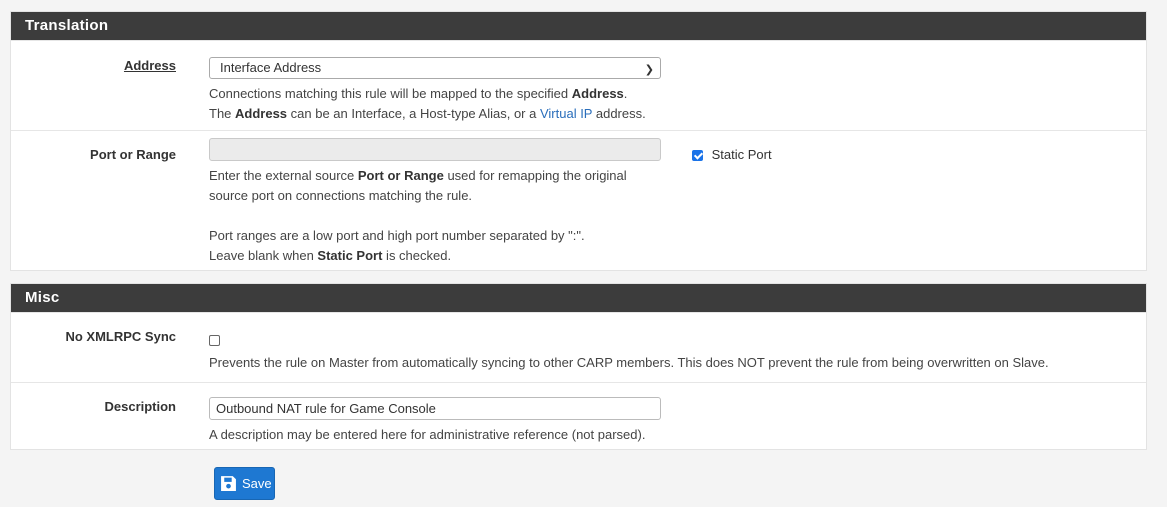 The width and height of the screenshot is (1167, 507). Describe the element at coordinates (133, 154) in the screenshot. I see `port-label: Port or Range` at that location.